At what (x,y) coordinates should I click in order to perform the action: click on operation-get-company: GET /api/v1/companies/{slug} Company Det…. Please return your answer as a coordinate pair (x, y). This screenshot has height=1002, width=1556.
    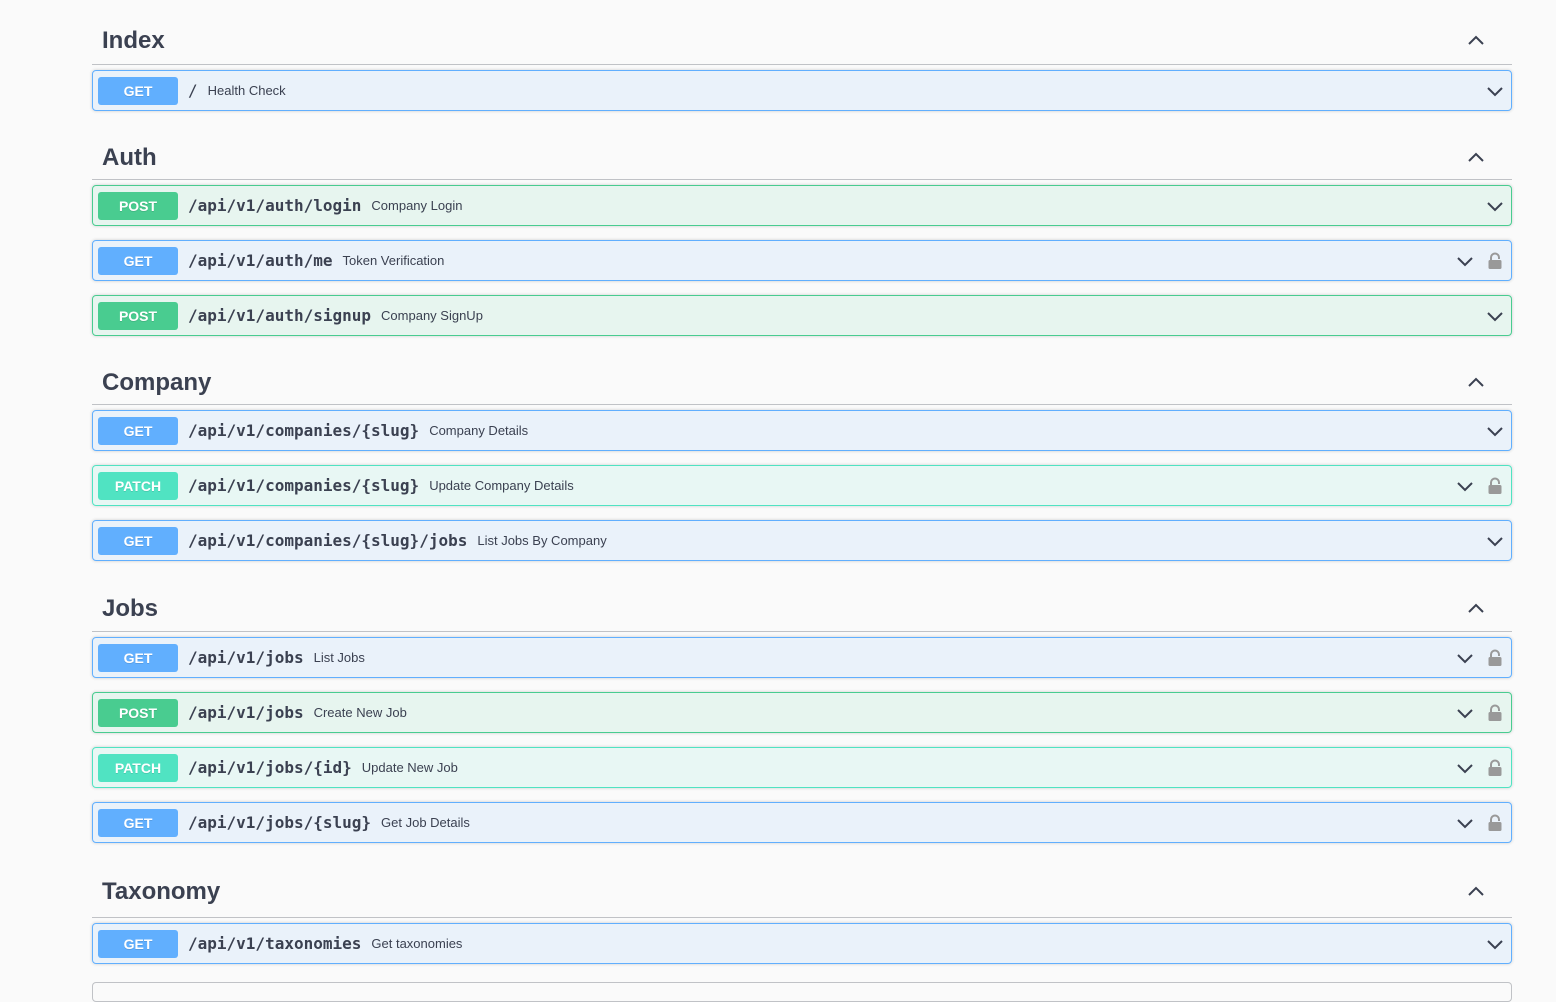
    Looking at the image, I should click on (802, 430).